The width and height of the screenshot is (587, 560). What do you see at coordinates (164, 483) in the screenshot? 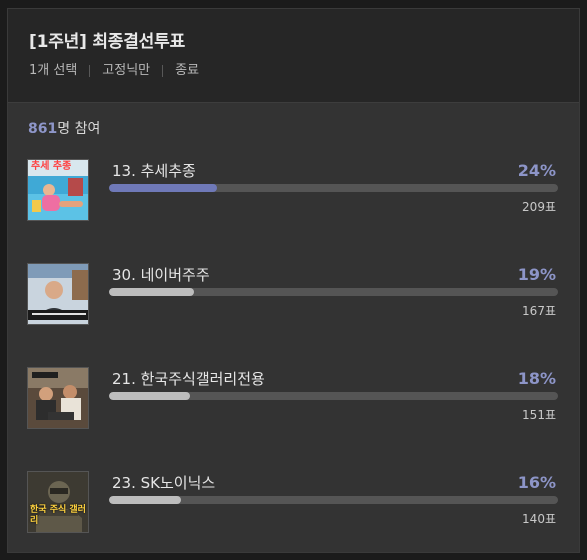
I see `option-label: 23. SK노이닉스` at bounding box center [164, 483].